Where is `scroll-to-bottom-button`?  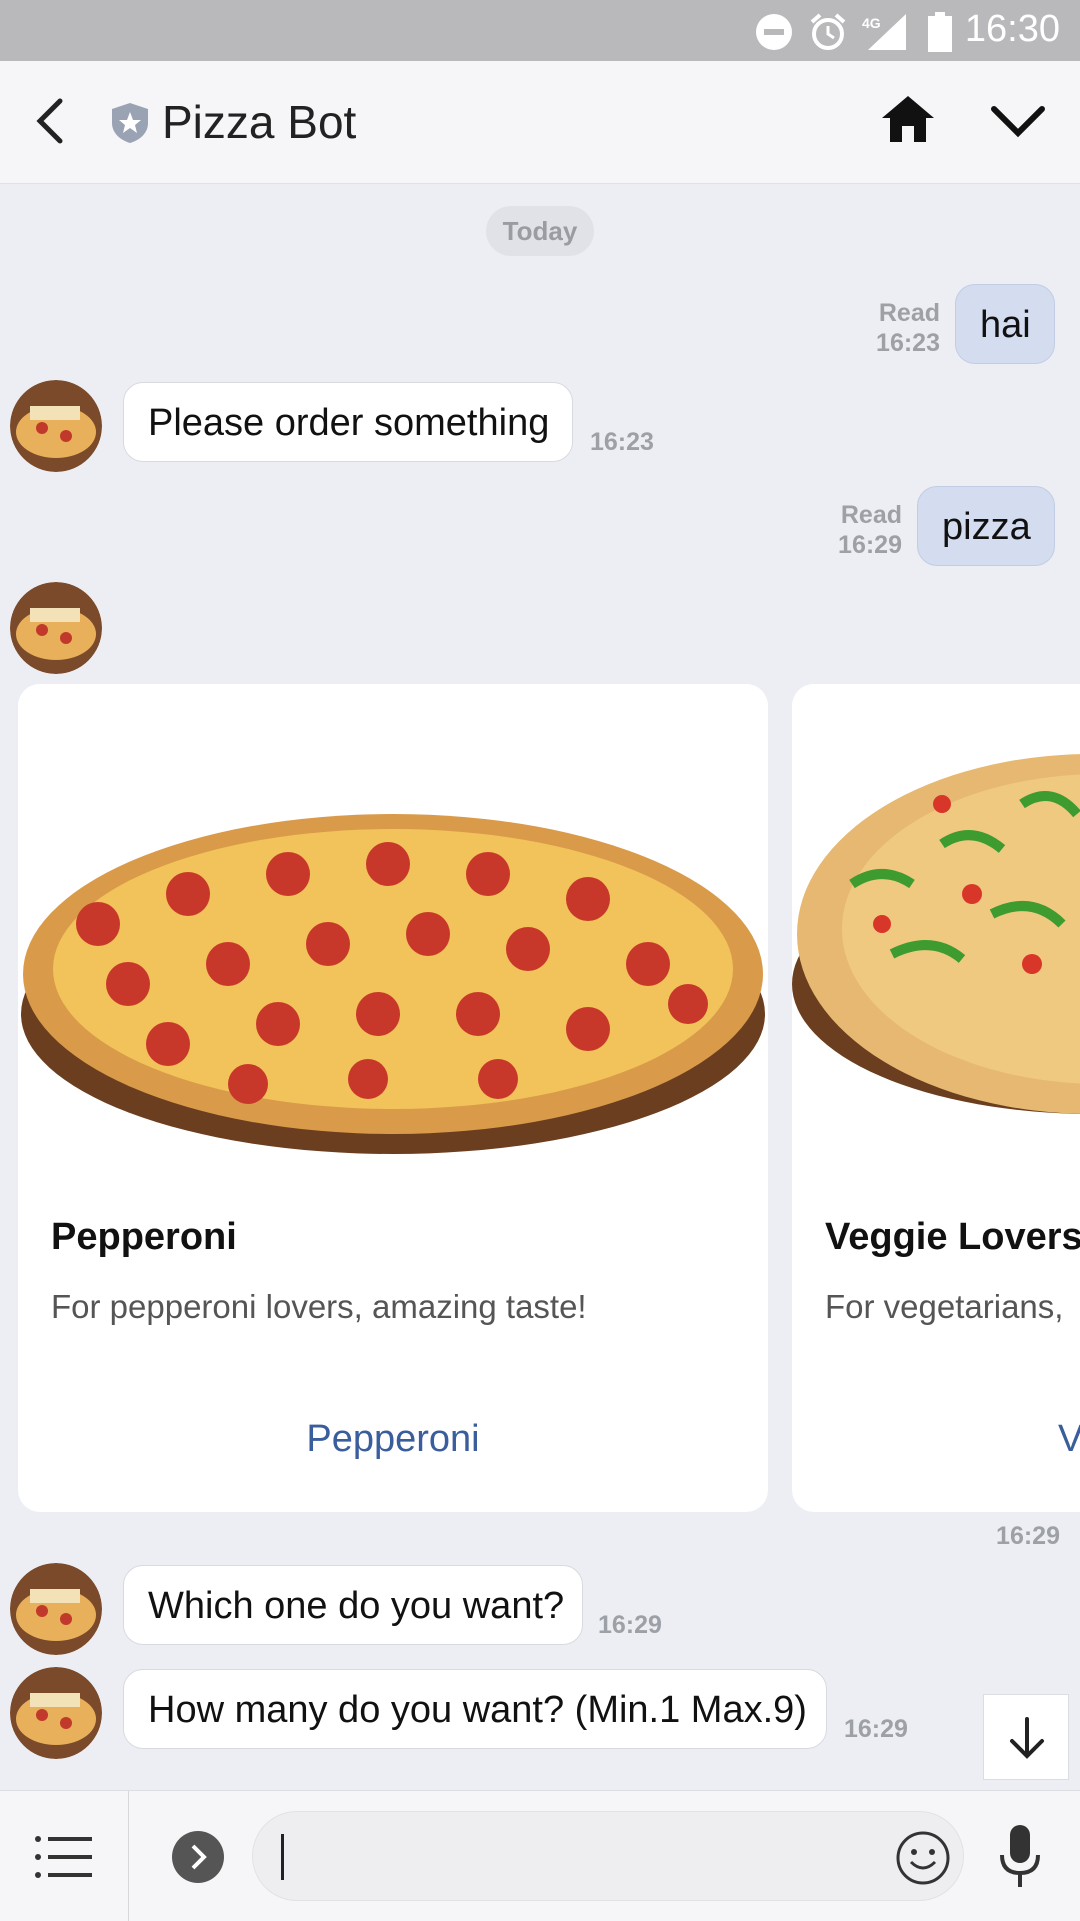
scroll-to-bottom-button is located at coordinates (1026, 1737).